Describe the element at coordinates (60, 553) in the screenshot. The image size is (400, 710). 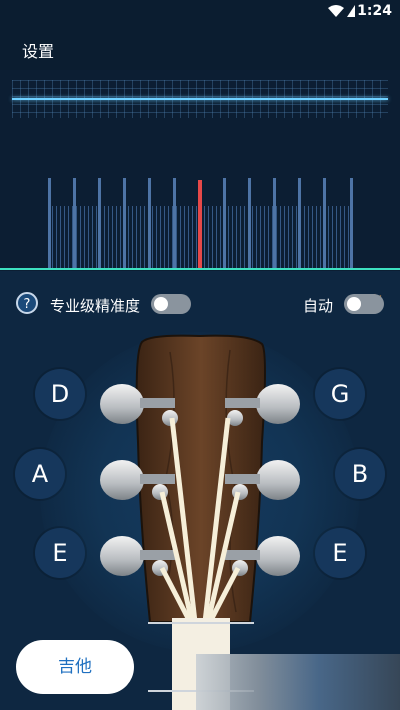
I see `string-button-e-low: E` at that location.